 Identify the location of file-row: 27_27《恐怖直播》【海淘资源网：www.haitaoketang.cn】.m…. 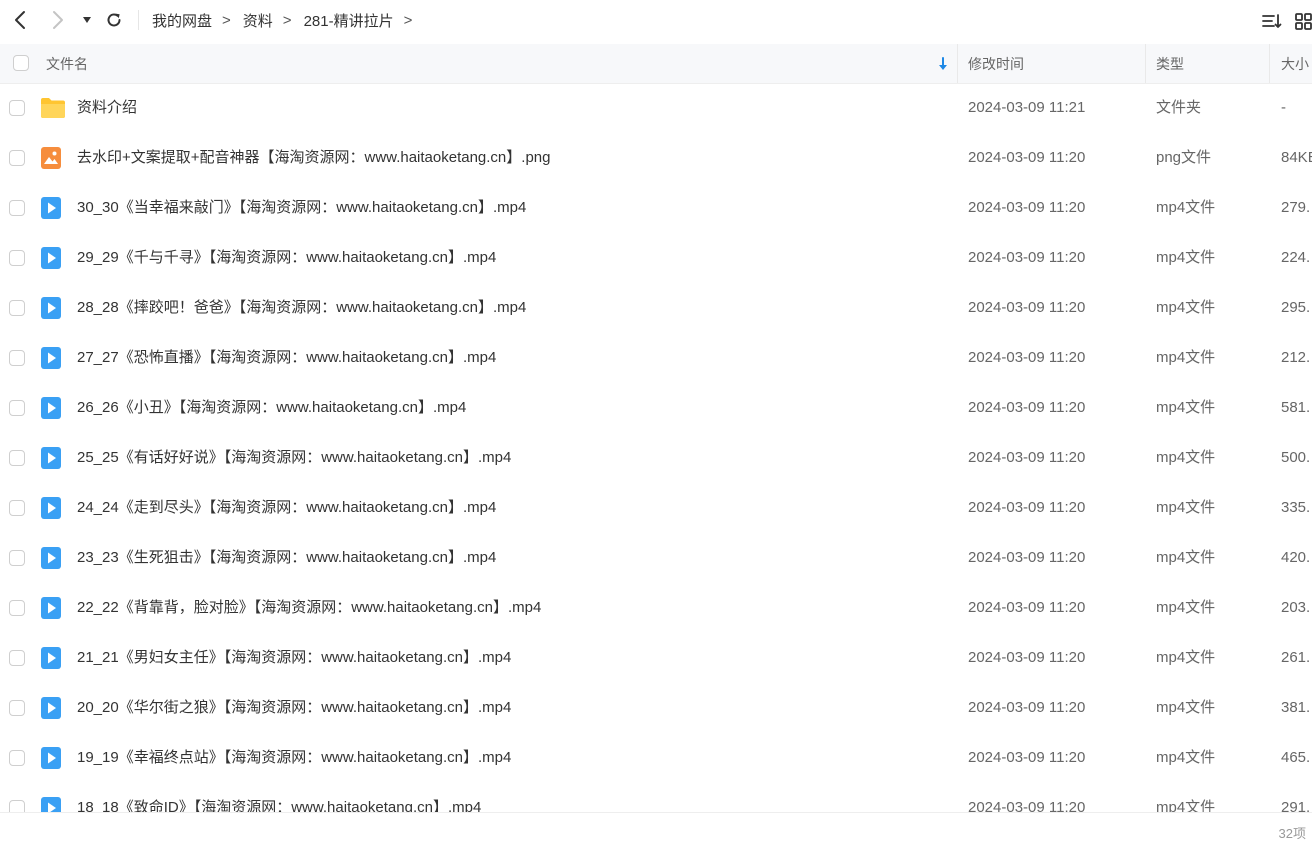
(656, 358).